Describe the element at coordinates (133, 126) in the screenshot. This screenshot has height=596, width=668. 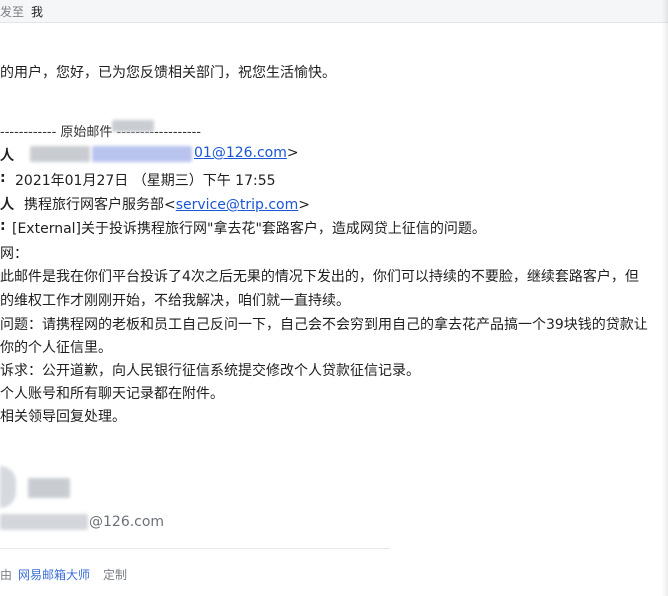
I see `redacted-divider-overlay` at that location.